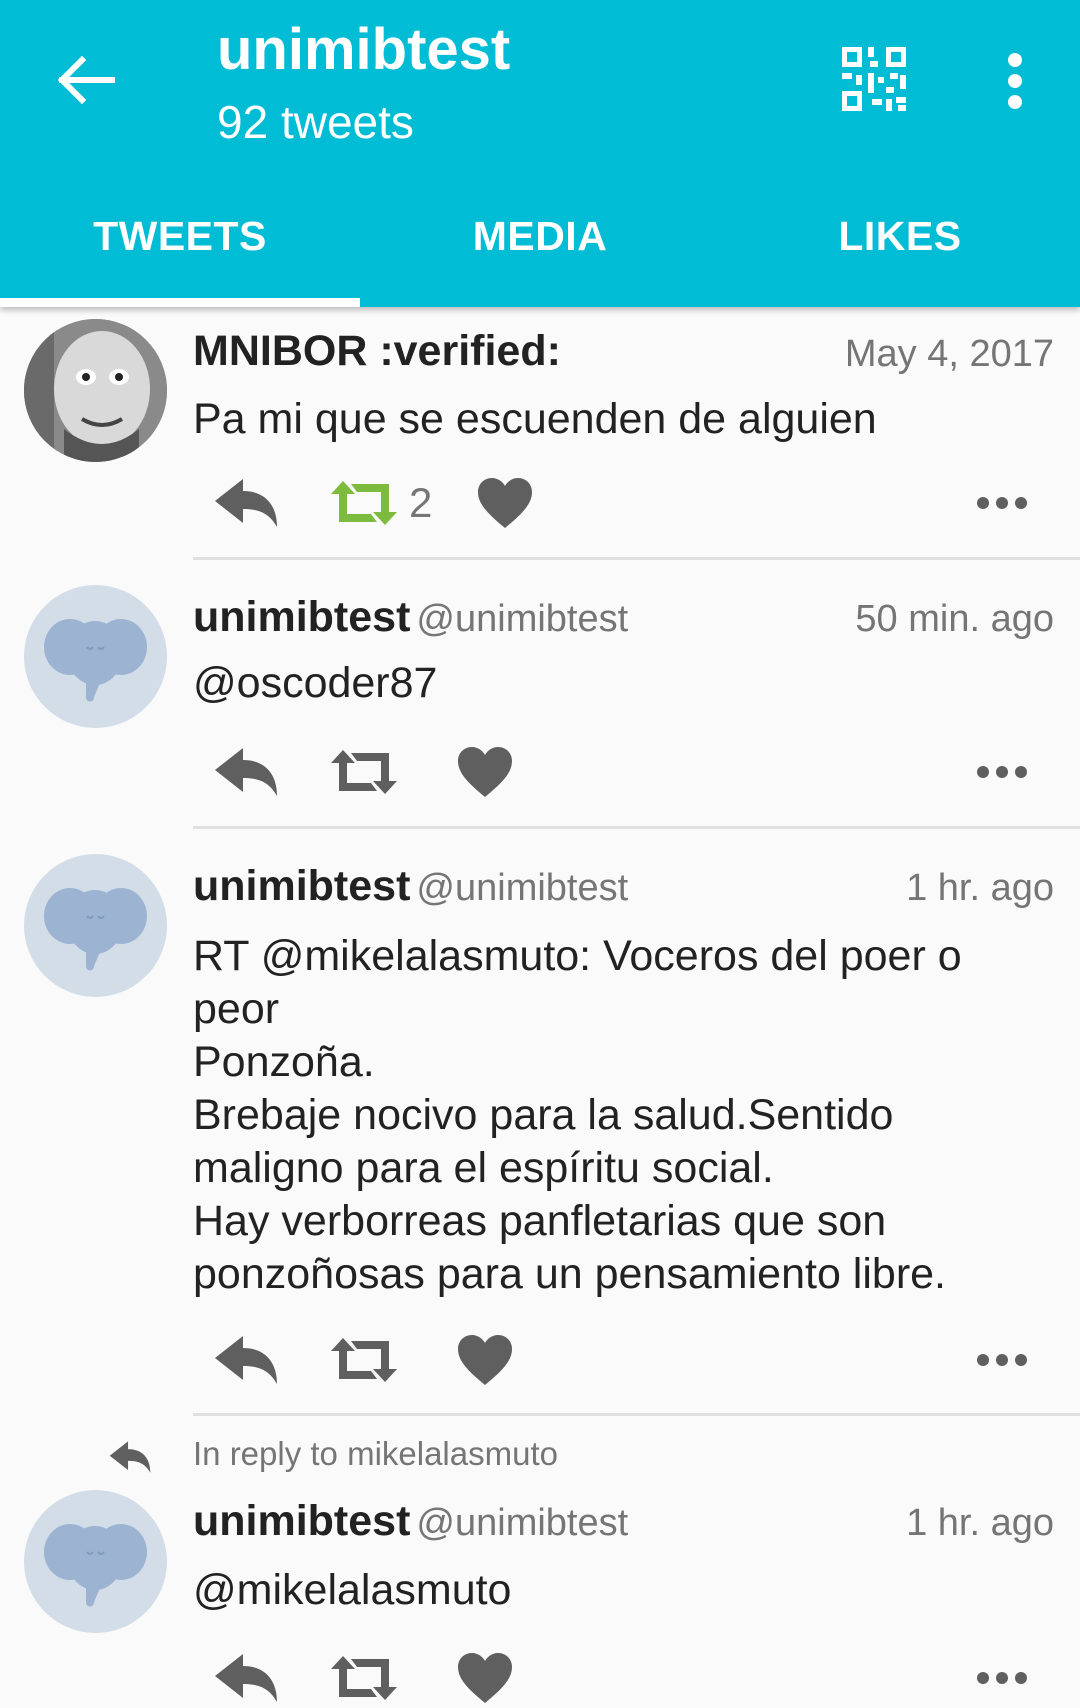 The height and width of the screenshot is (1708, 1080). Describe the element at coordinates (375, 1454) in the screenshot. I see `in-reply-to-label: In reply to mikelalasmuto` at that location.